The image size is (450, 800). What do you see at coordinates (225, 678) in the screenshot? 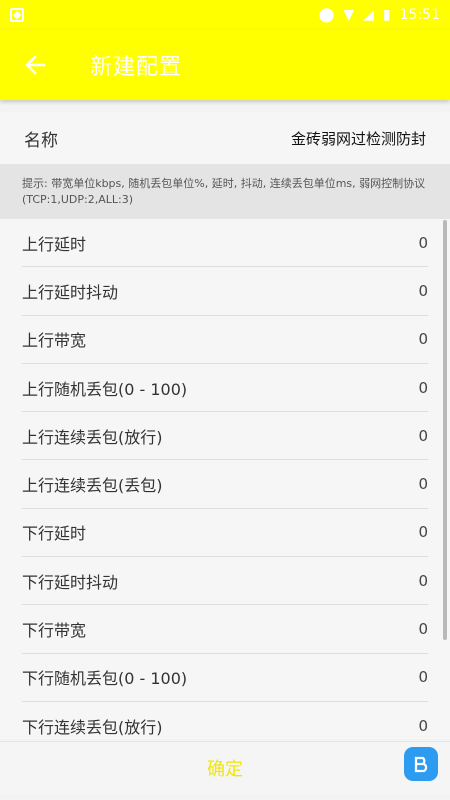
I see `setting-row: 下行随机丢包(0 - 100) 0` at bounding box center [225, 678].